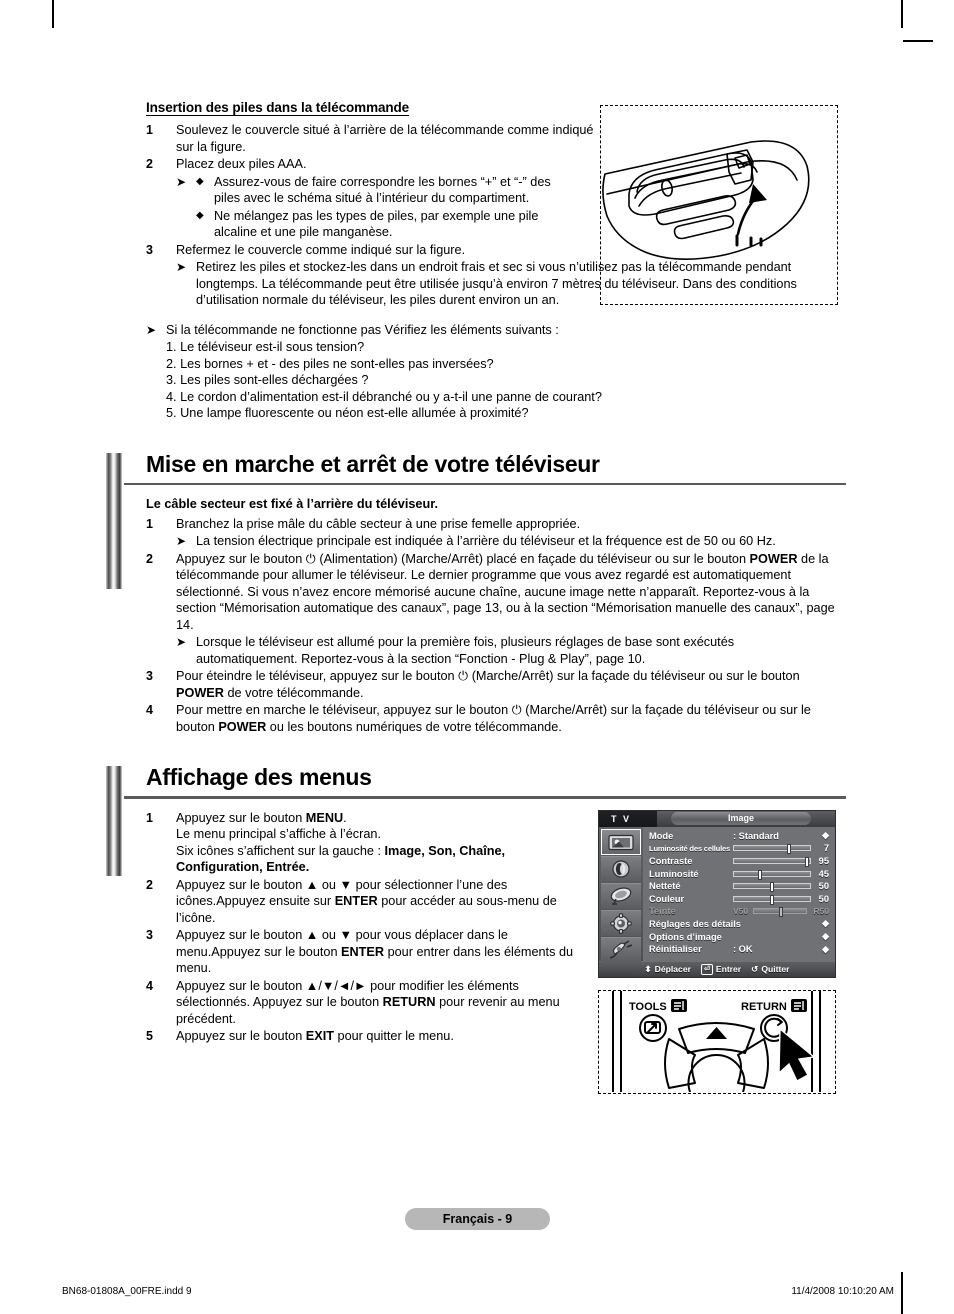 This screenshot has width=954, height=1314. What do you see at coordinates (241, 164) in the screenshot?
I see `step-text: Placez deux piles AAA.` at bounding box center [241, 164].